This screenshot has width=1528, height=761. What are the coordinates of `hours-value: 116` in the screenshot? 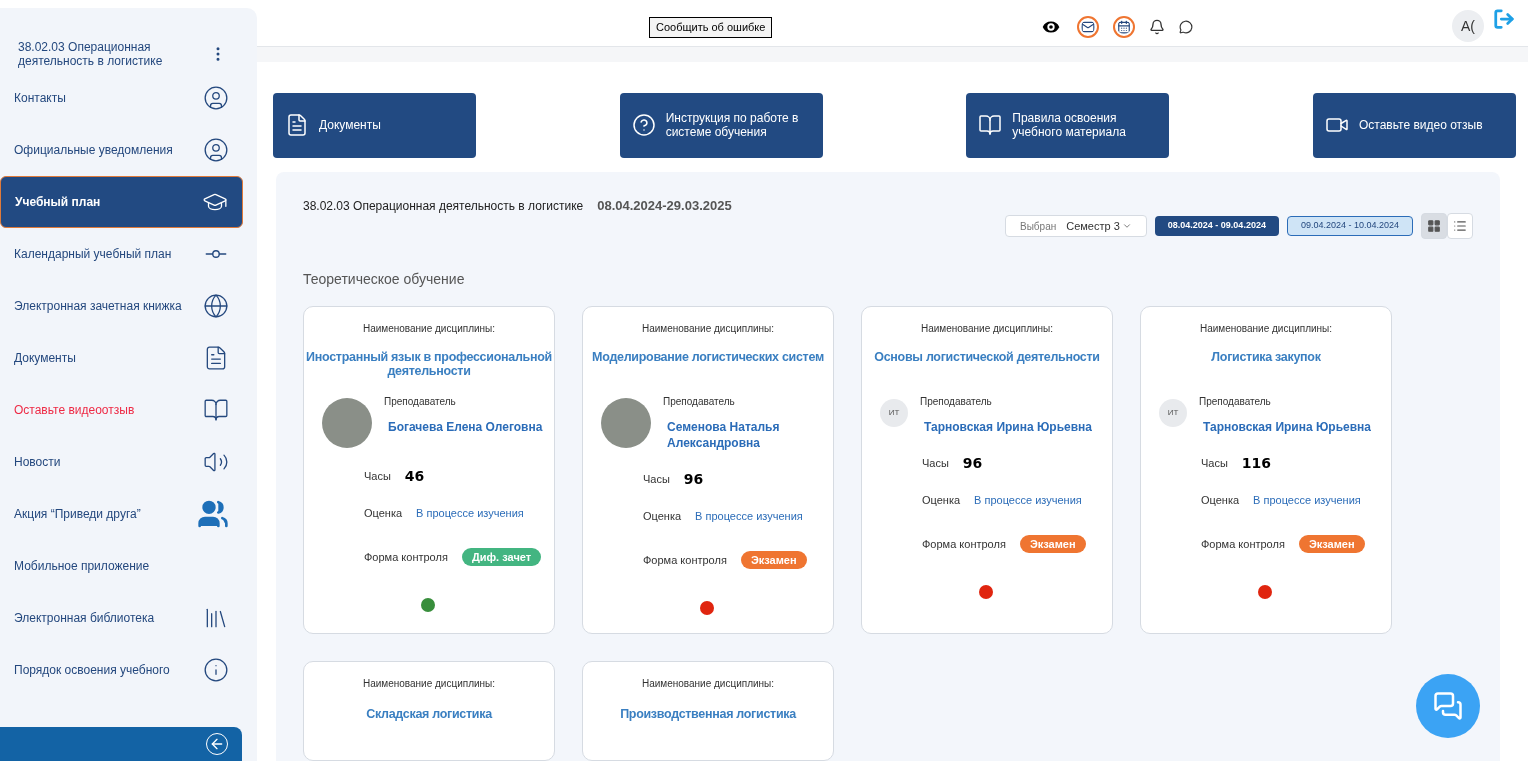 It's located at (1256, 463).